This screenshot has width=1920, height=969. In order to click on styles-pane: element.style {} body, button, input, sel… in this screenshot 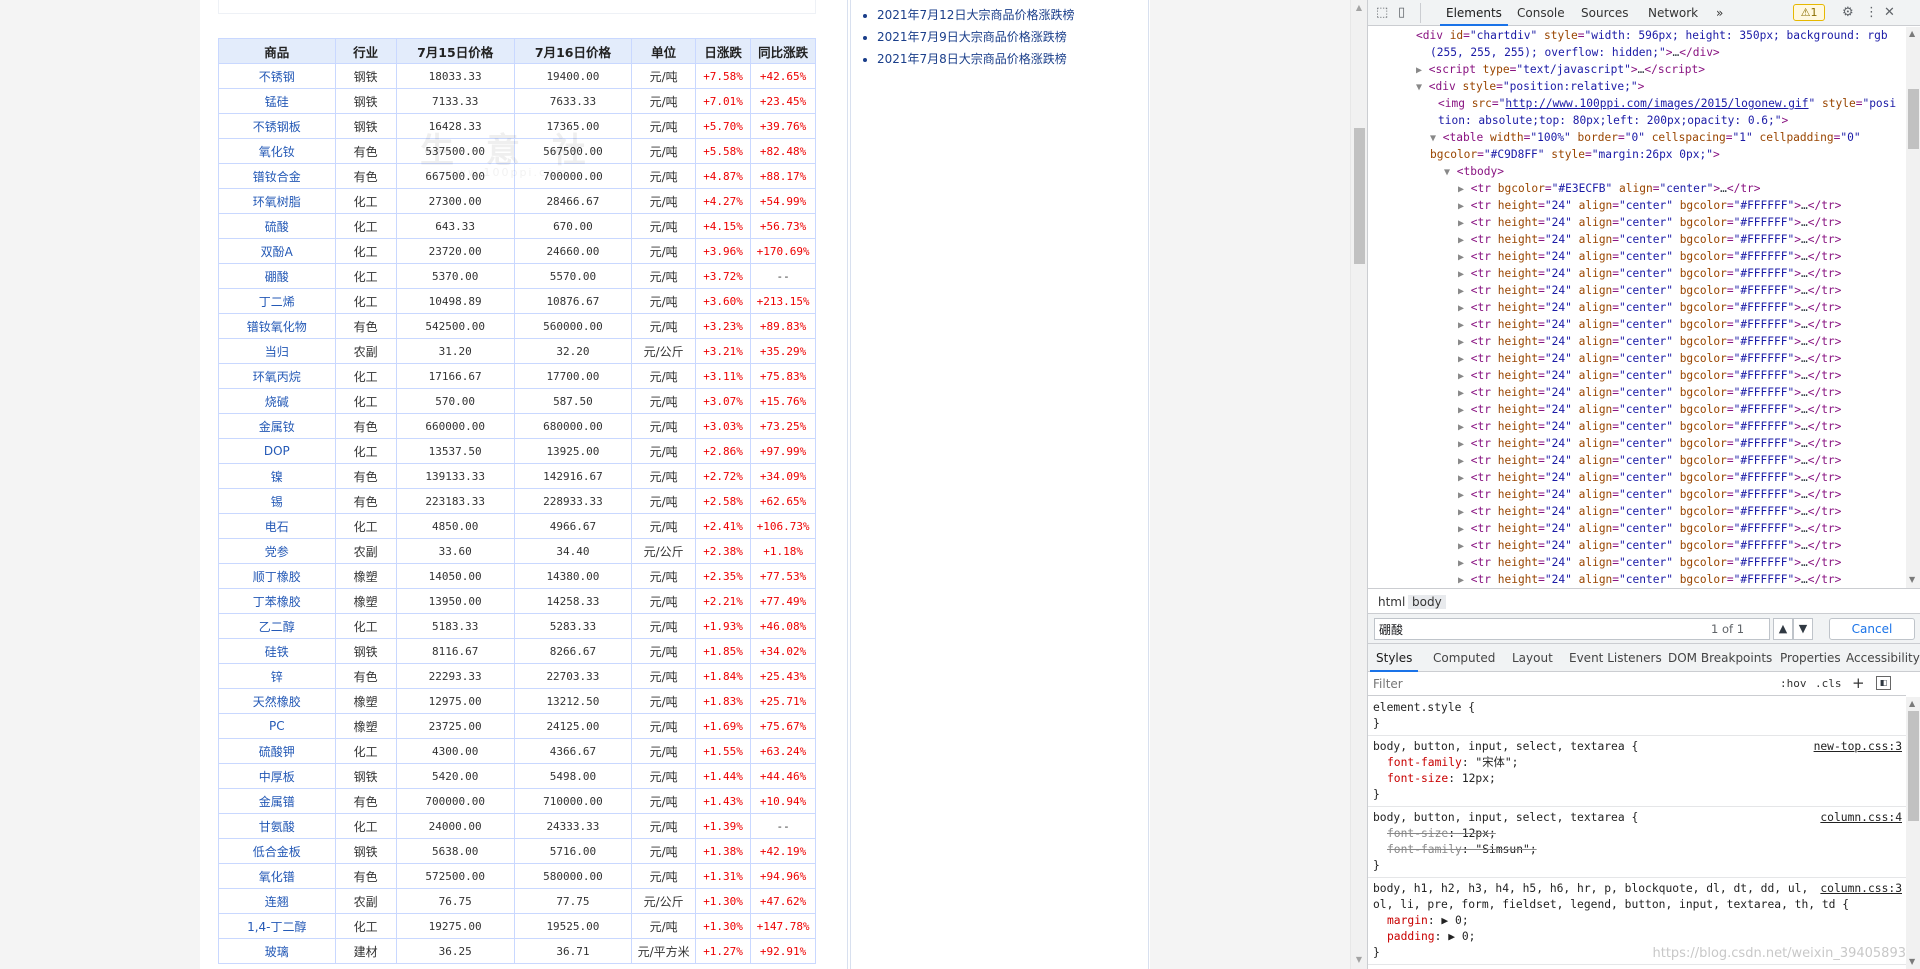, I will do `click(1637, 833)`.